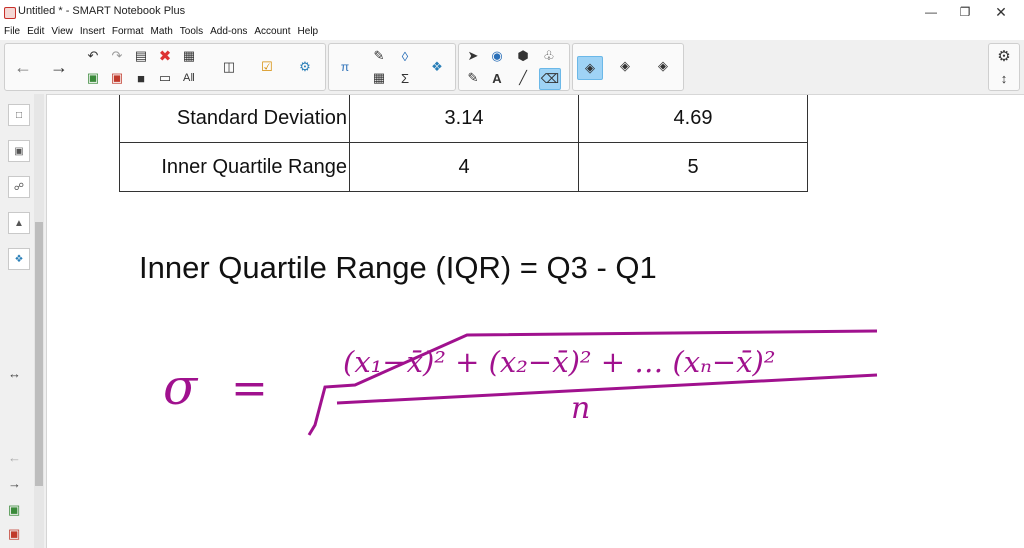 The image size is (1024, 548). I want to click on scrollbar-thumb, so click(39, 354).